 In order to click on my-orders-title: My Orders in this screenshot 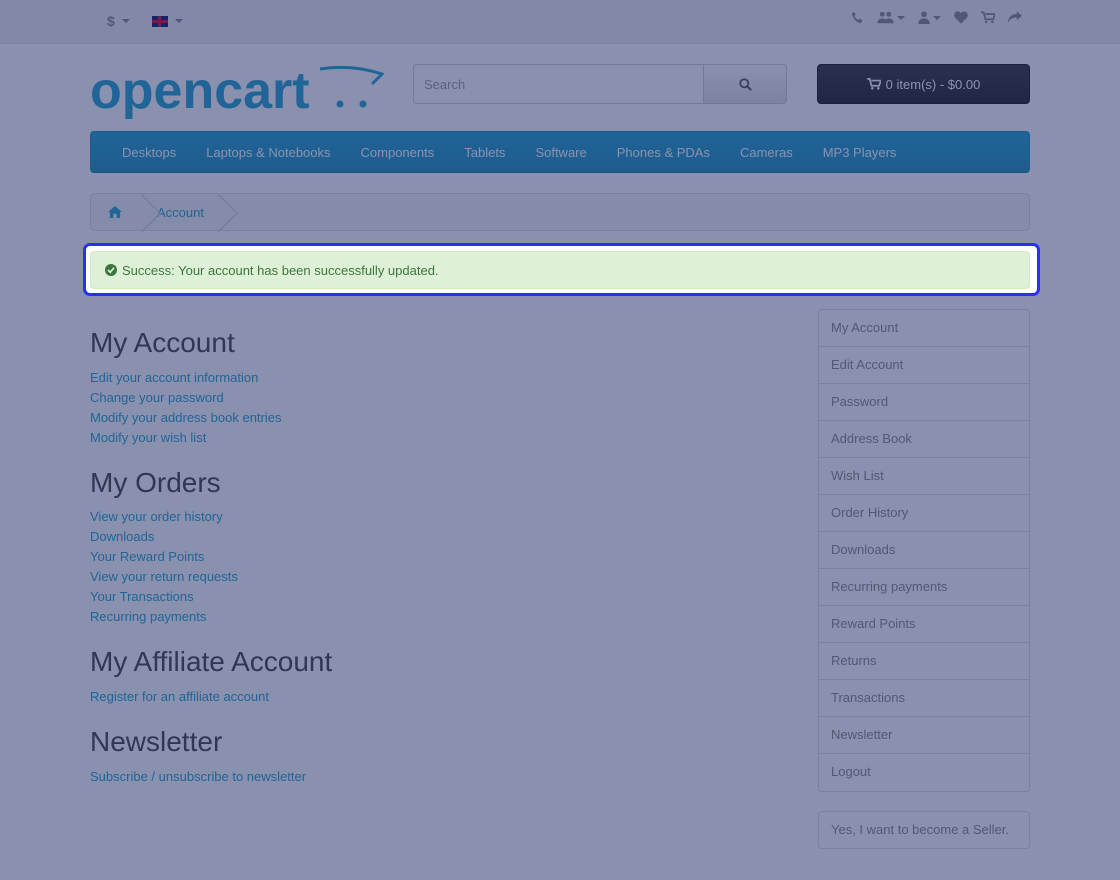, I will do `click(155, 482)`.